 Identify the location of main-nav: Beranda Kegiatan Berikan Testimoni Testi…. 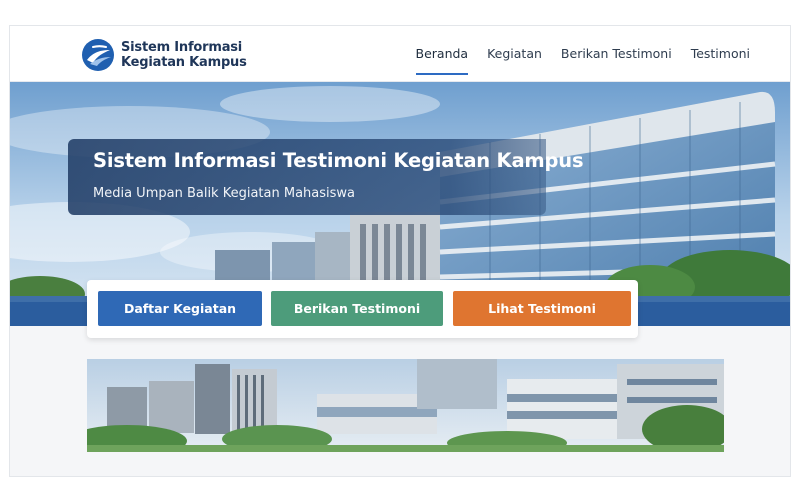
(582, 54).